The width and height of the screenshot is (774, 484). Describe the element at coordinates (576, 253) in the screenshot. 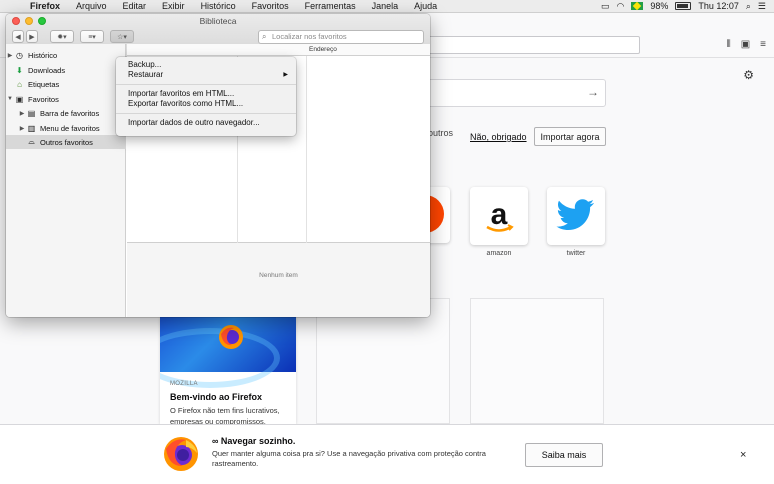

I see `tile-label-twitter: twitter` at that location.